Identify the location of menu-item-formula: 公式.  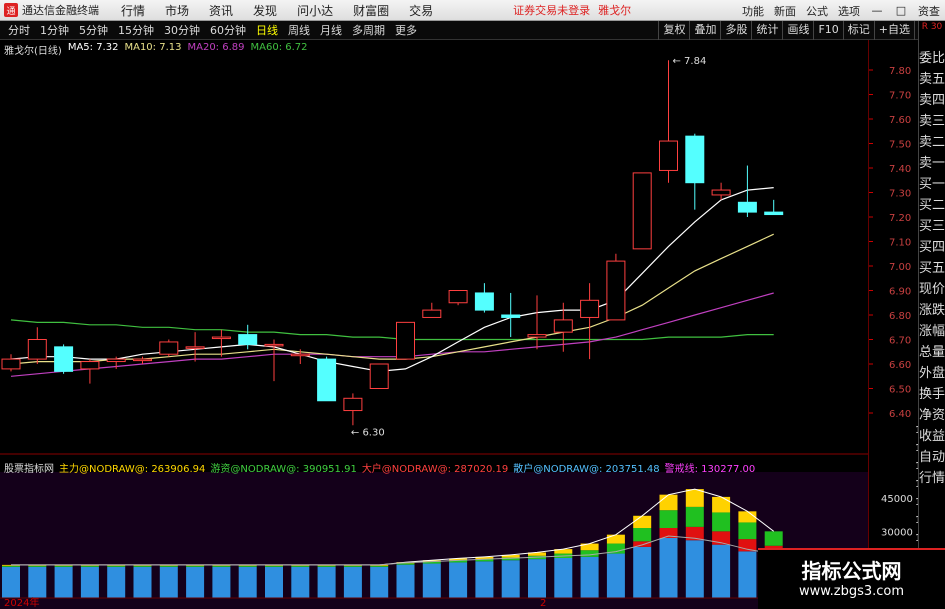
(817, 11).